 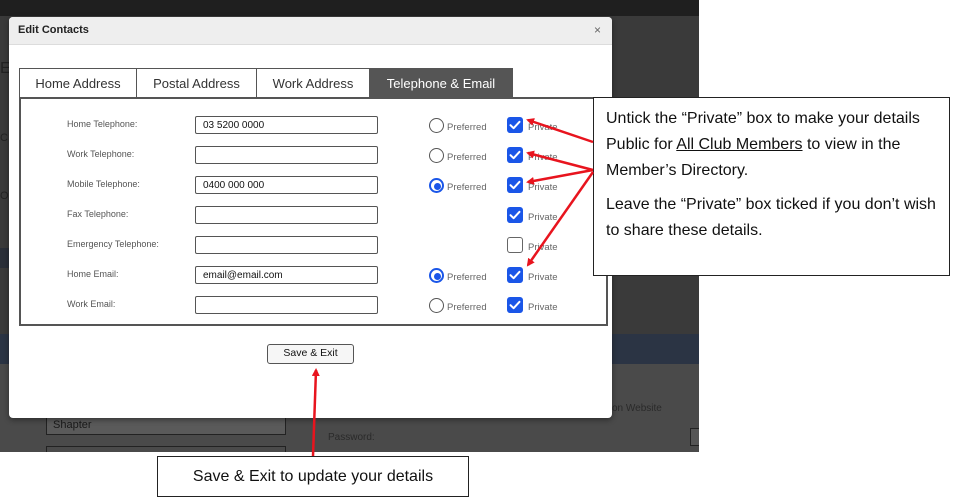 What do you see at coordinates (543, 217) in the screenshot?
I see `fax-telephone-private-label: Private` at bounding box center [543, 217].